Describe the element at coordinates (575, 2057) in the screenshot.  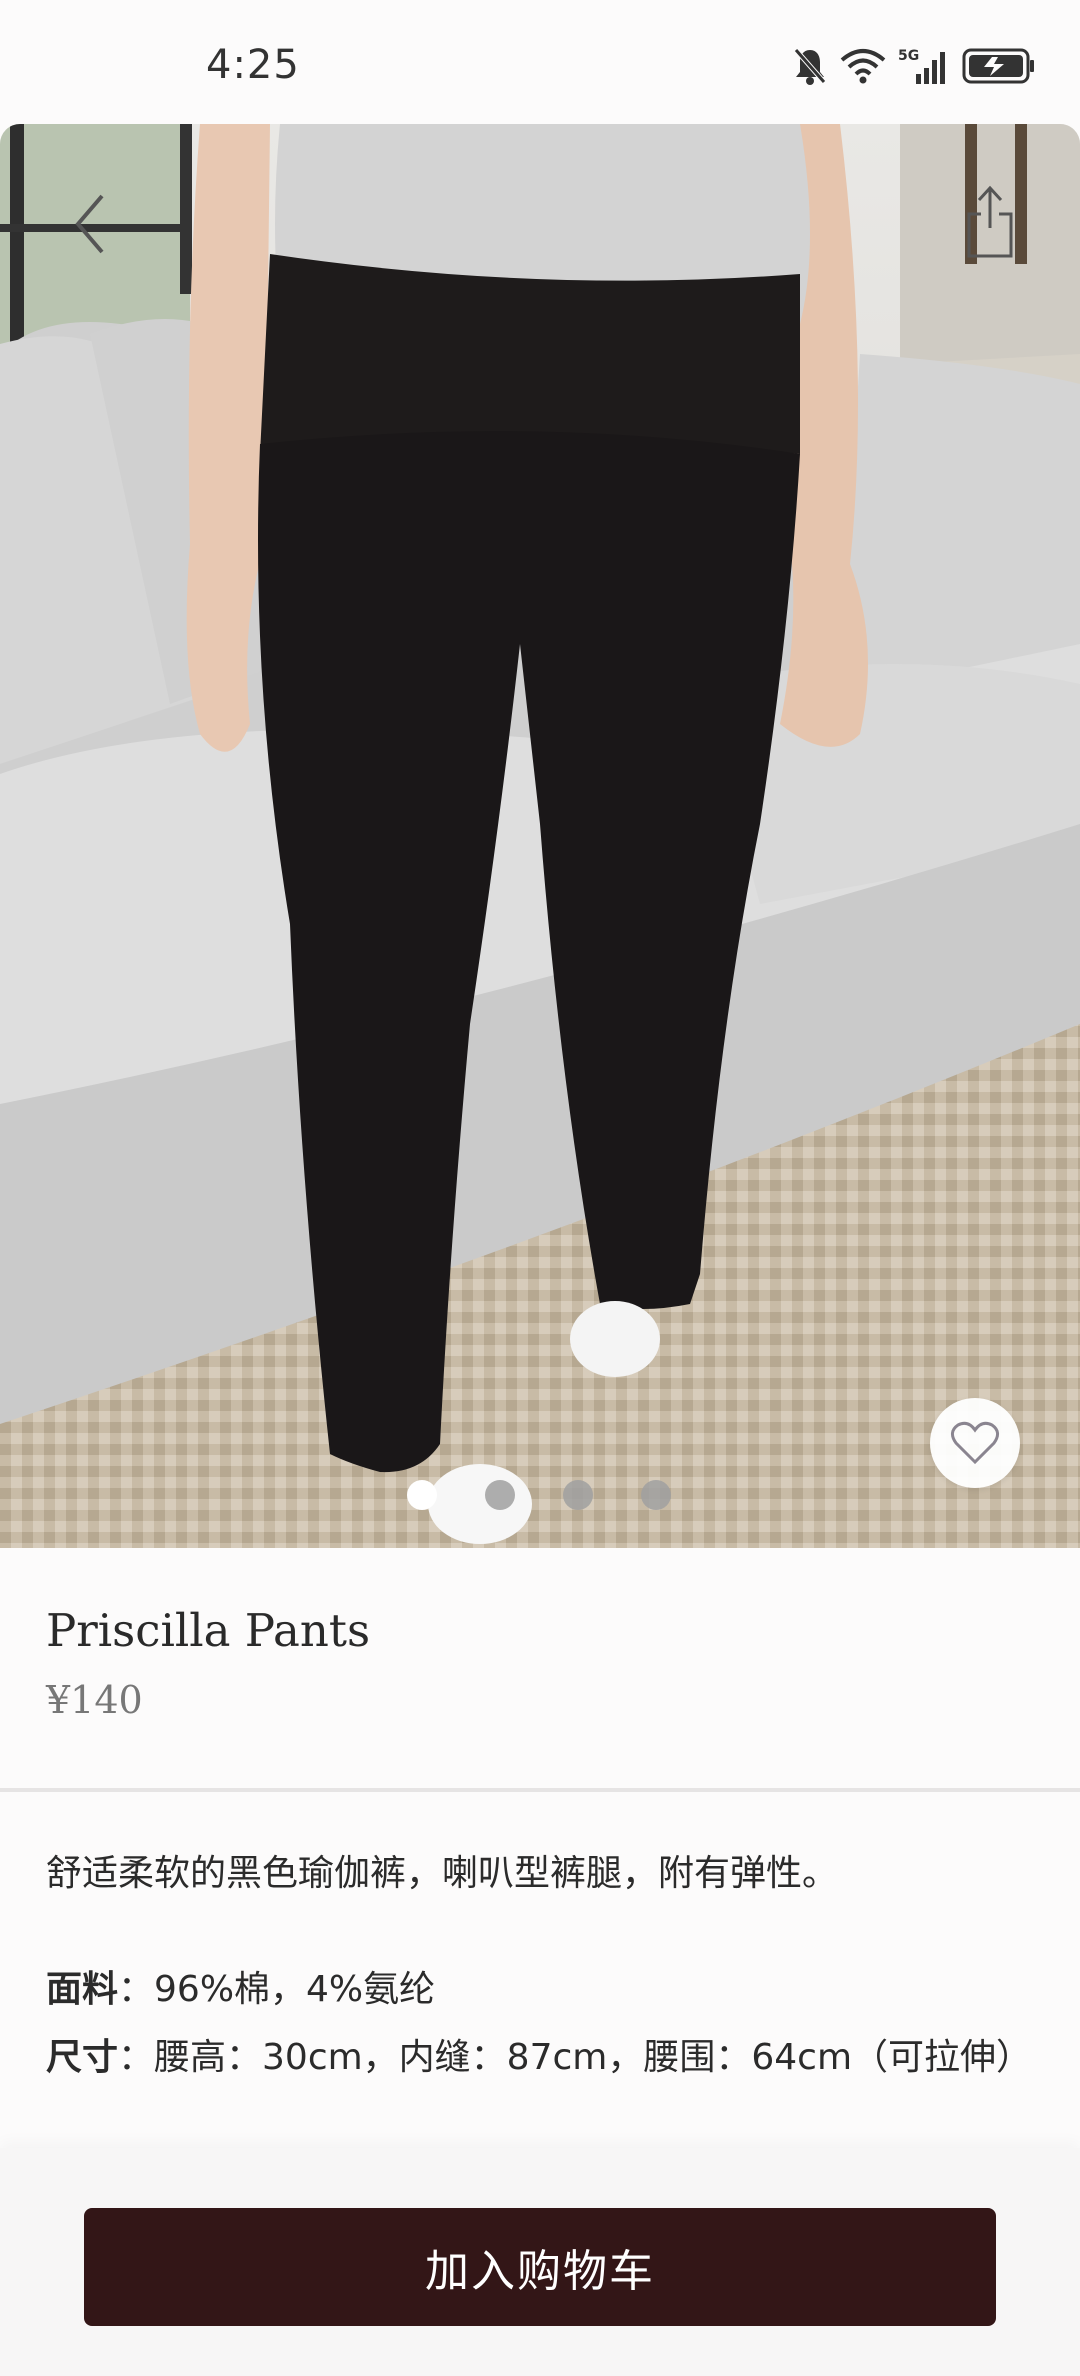
I see `spec-size-value: ：腰高：30cm，内缝：87cm，腰围：64cm（可拉伸）` at that location.